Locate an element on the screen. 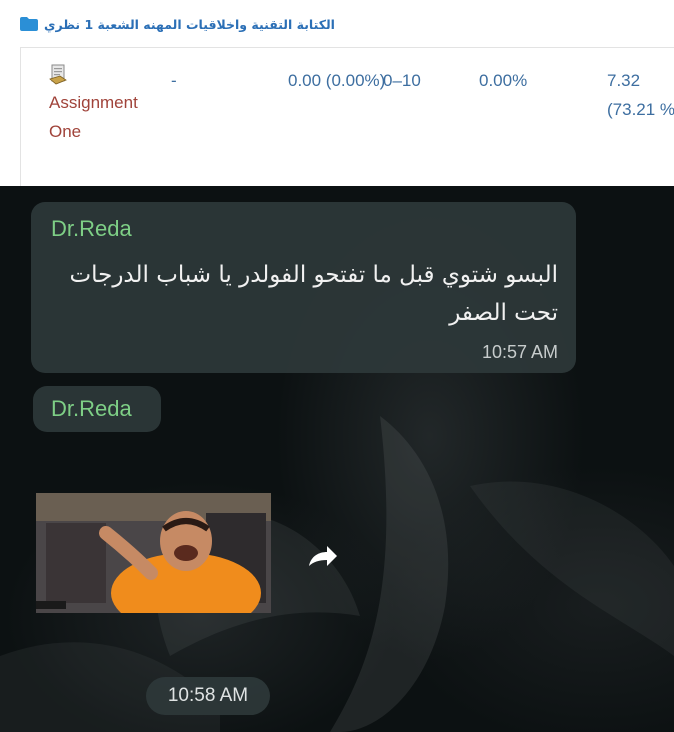 Image resolution: width=674 pixels, height=732 pixels. grade-cell: 0.00 (0.00%) is located at coordinates (337, 80).